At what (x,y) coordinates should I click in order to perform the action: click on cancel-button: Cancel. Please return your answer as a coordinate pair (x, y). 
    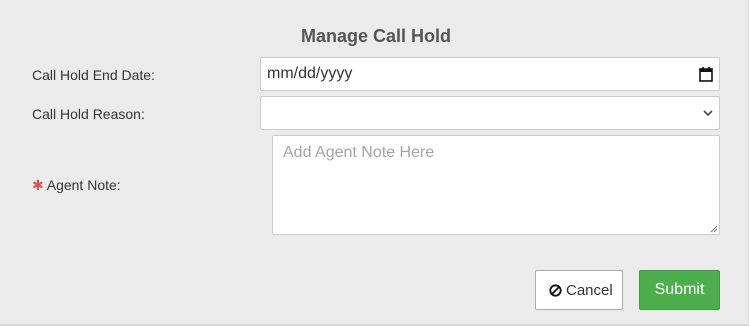
    Looking at the image, I should click on (579, 290).